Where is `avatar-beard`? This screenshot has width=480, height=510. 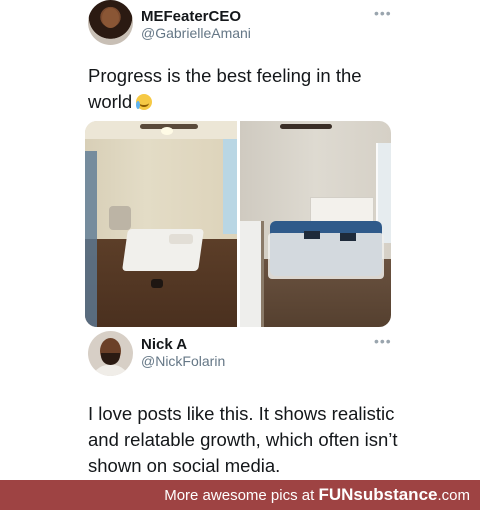 avatar-beard is located at coordinates (110, 359).